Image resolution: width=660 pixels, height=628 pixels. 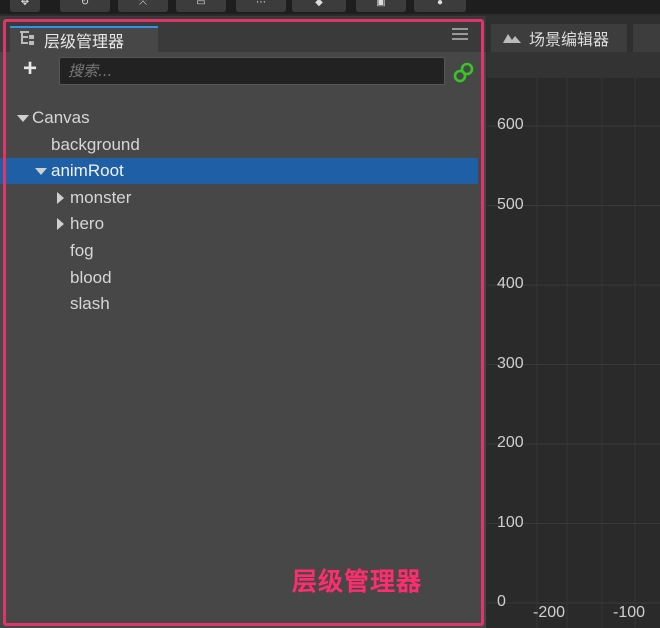 I want to click on toolbar-button: ●, so click(x=440, y=6).